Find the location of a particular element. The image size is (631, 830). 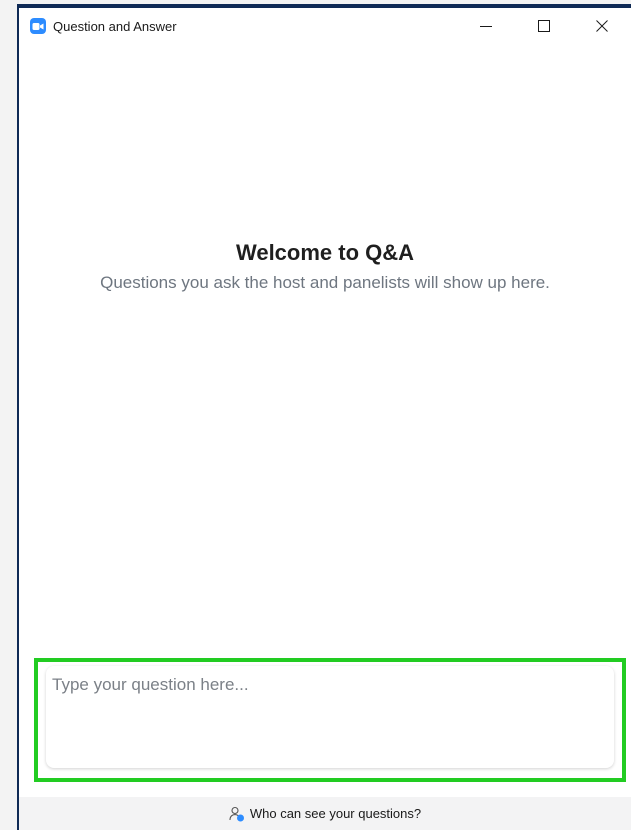

question-input-box is located at coordinates (330, 717).